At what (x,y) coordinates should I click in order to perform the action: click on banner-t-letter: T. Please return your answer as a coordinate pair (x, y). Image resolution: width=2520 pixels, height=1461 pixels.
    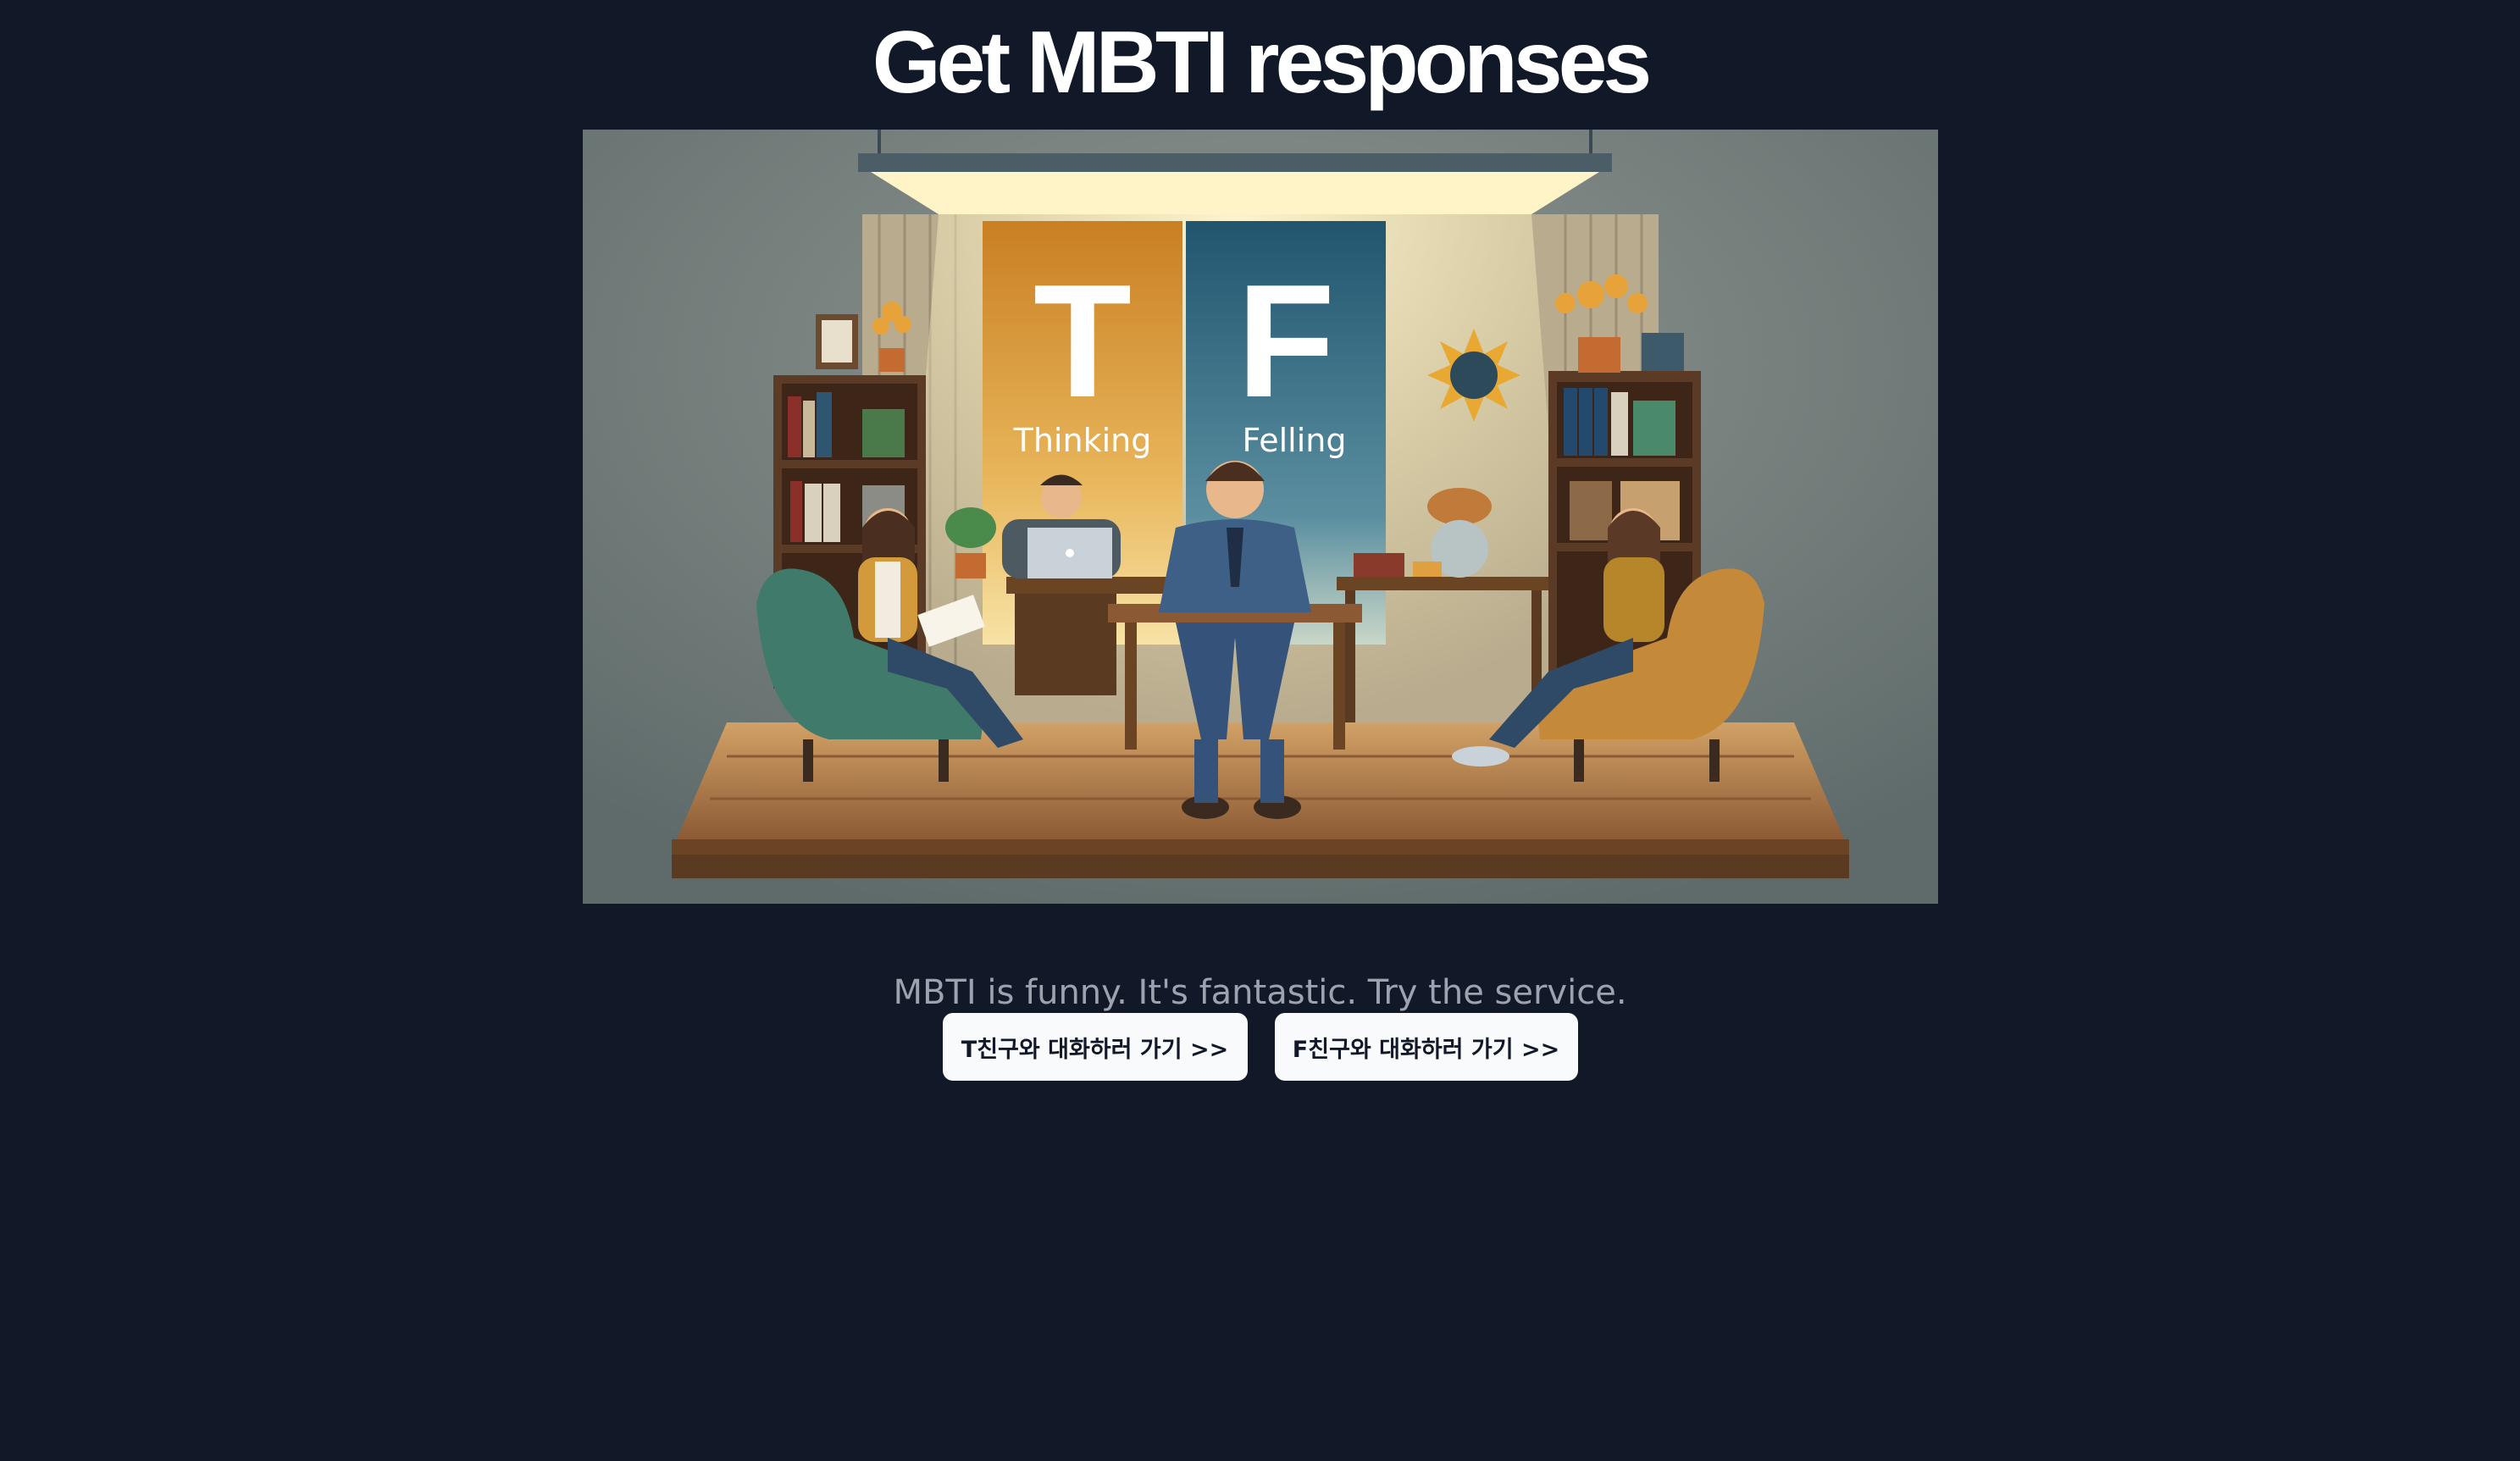
    Looking at the image, I should click on (1082, 341).